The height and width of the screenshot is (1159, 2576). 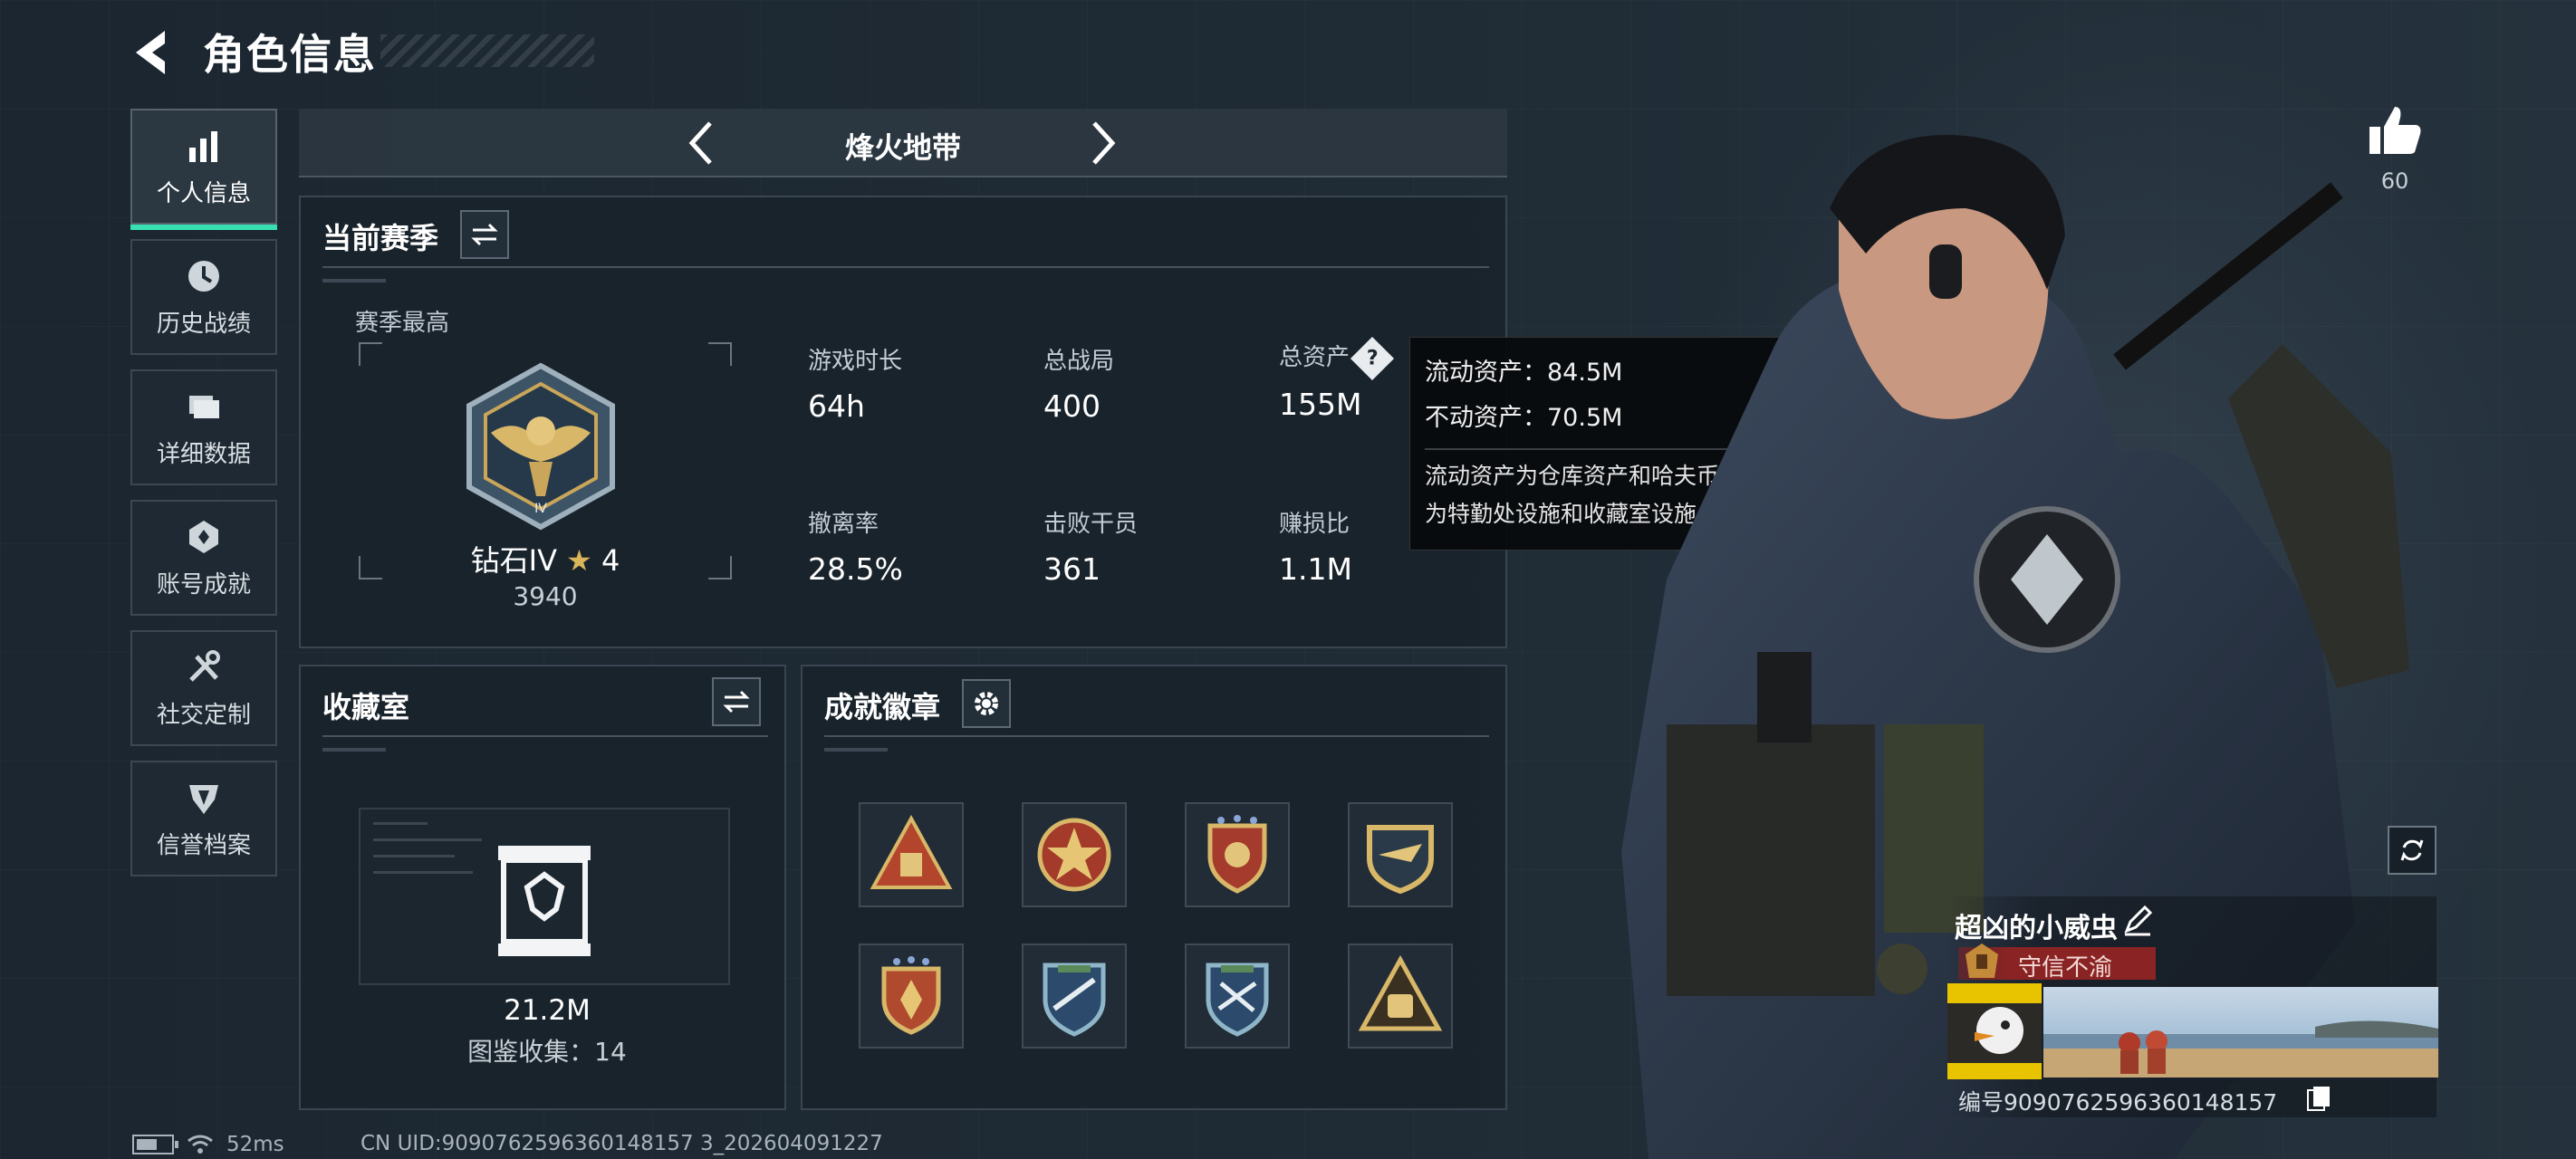 I want to click on history-clock-icon, so click(x=203, y=276).